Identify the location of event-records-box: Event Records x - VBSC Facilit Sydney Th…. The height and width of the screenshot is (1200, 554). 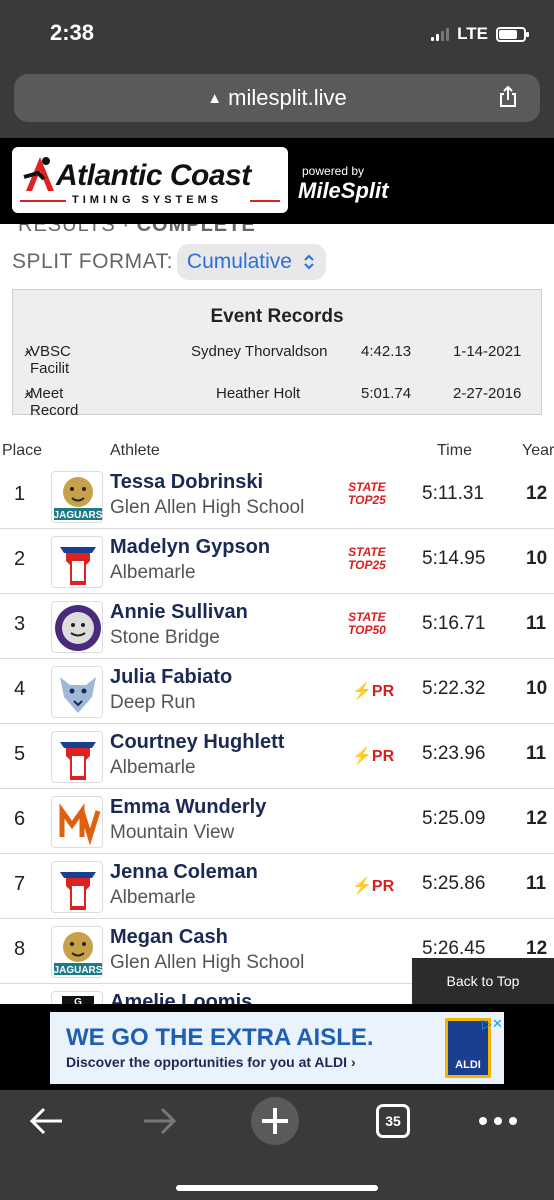
(277, 354).